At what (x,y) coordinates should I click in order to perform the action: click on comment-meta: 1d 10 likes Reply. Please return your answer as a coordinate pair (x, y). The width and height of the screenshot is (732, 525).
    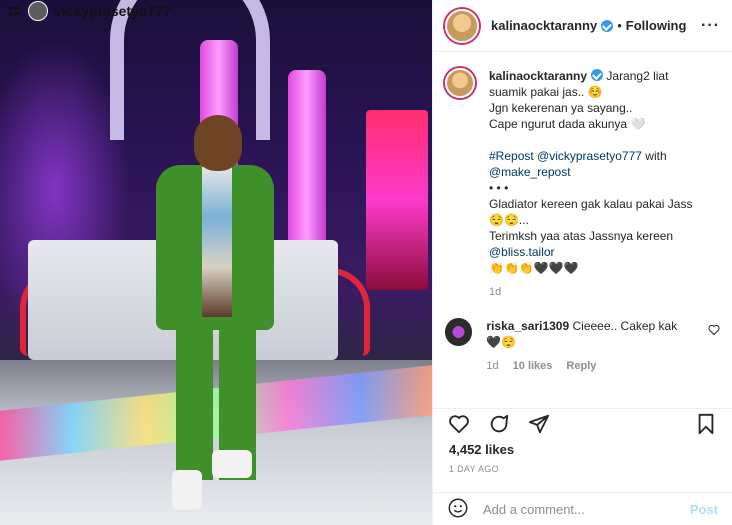
    Looking at the image, I should click on (587, 366).